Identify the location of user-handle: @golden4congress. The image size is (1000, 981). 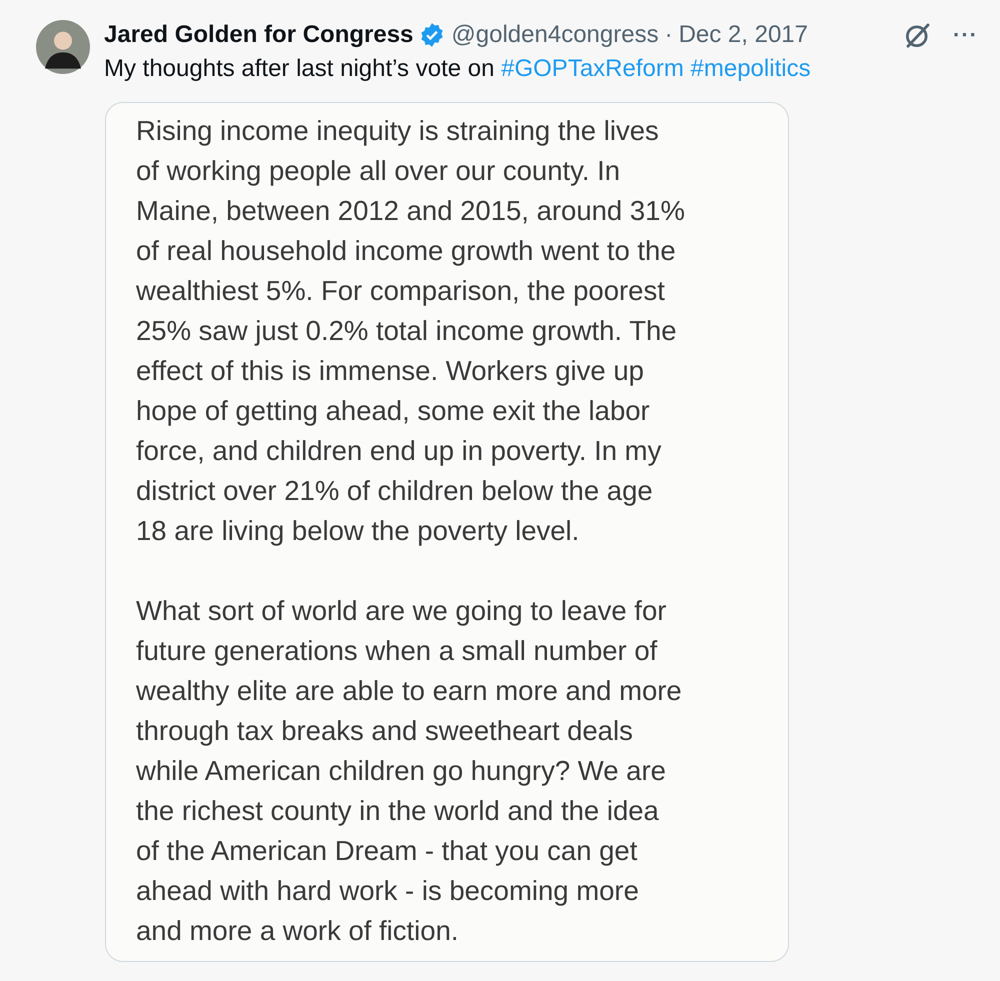
(555, 35).